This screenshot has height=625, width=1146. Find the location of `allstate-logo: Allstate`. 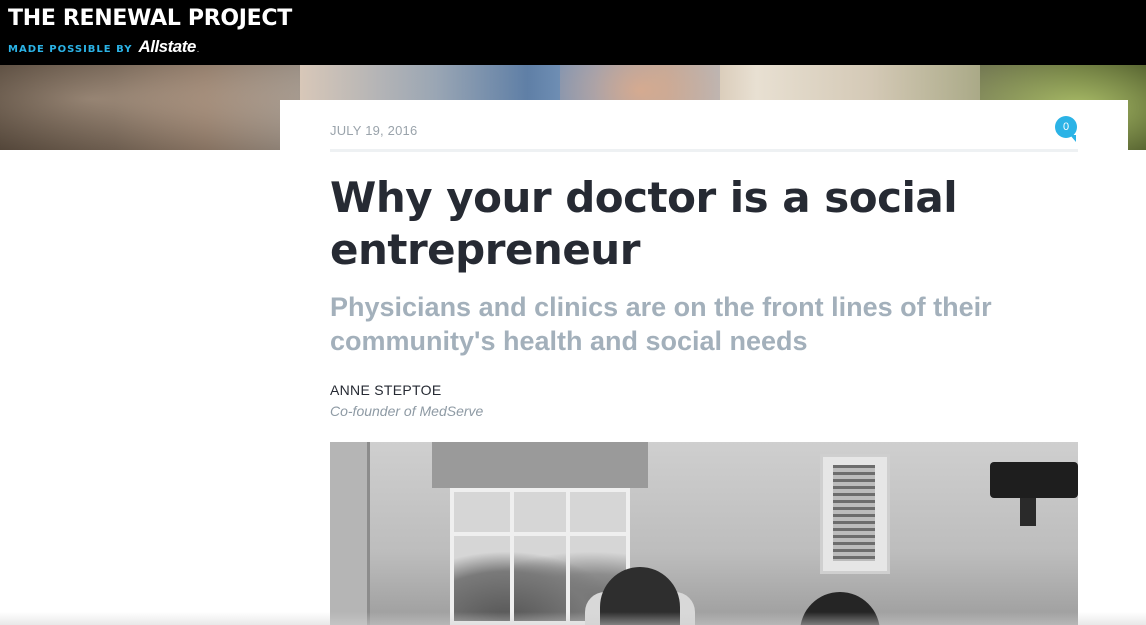

allstate-logo: Allstate is located at coordinates (167, 47).